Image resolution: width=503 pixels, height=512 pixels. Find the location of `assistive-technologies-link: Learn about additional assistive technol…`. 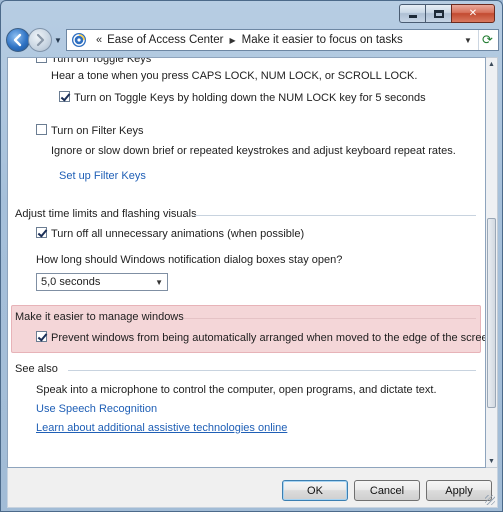

assistive-technologies-link: Learn about additional assistive technol… is located at coordinates (161, 428).